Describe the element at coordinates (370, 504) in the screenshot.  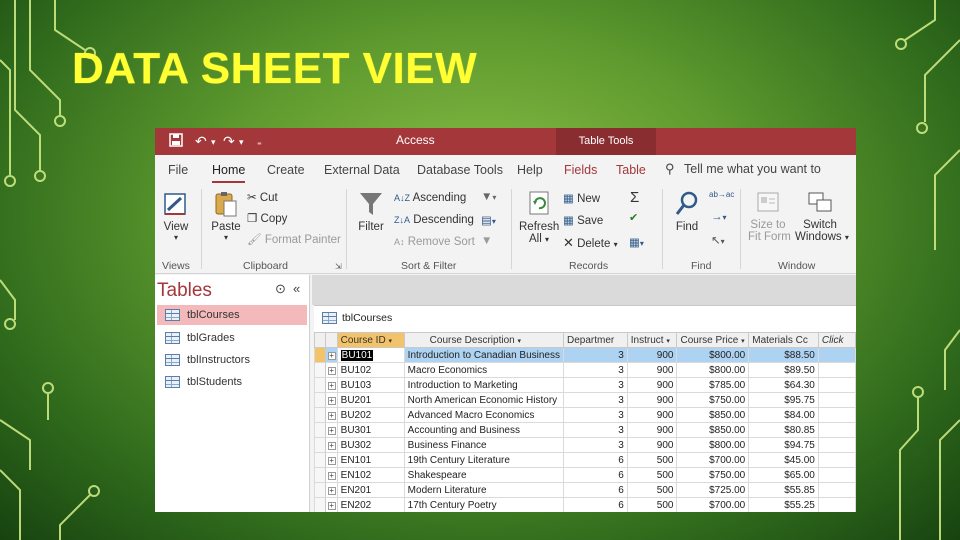
I see `table-cell: EN202` at that location.